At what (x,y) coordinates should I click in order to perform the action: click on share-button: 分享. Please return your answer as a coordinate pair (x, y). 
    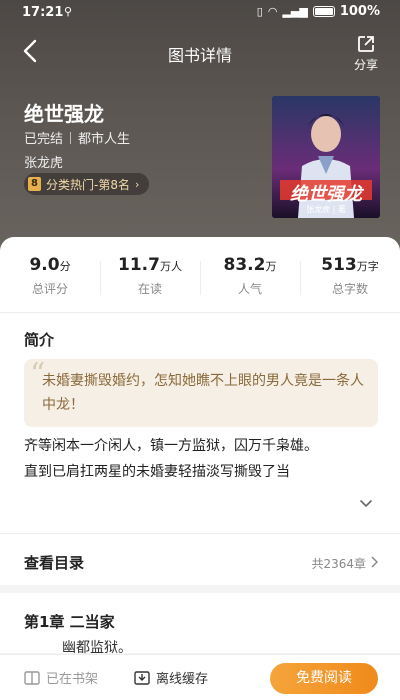
    Looking at the image, I should click on (366, 53).